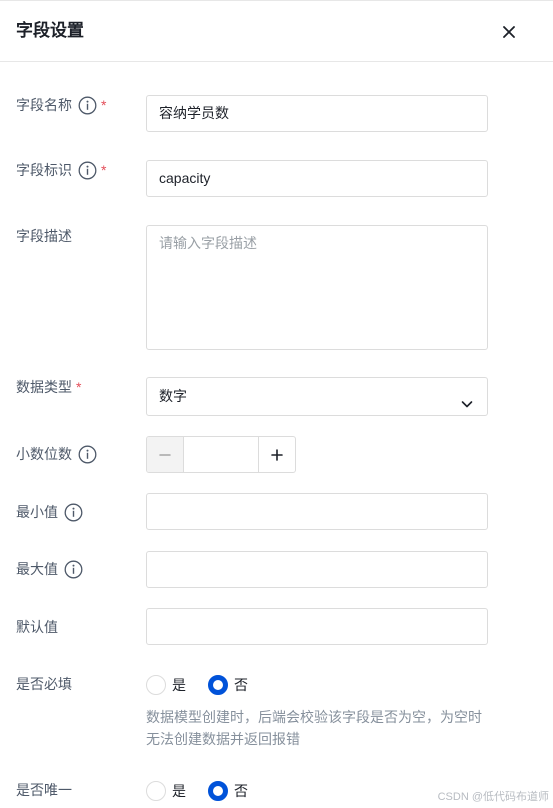 The width and height of the screenshot is (553, 808). What do you see at coordinates (44, 236) in the screenshot?
I see `field-description-label: 字段描述` at bounding box center [44, 236].